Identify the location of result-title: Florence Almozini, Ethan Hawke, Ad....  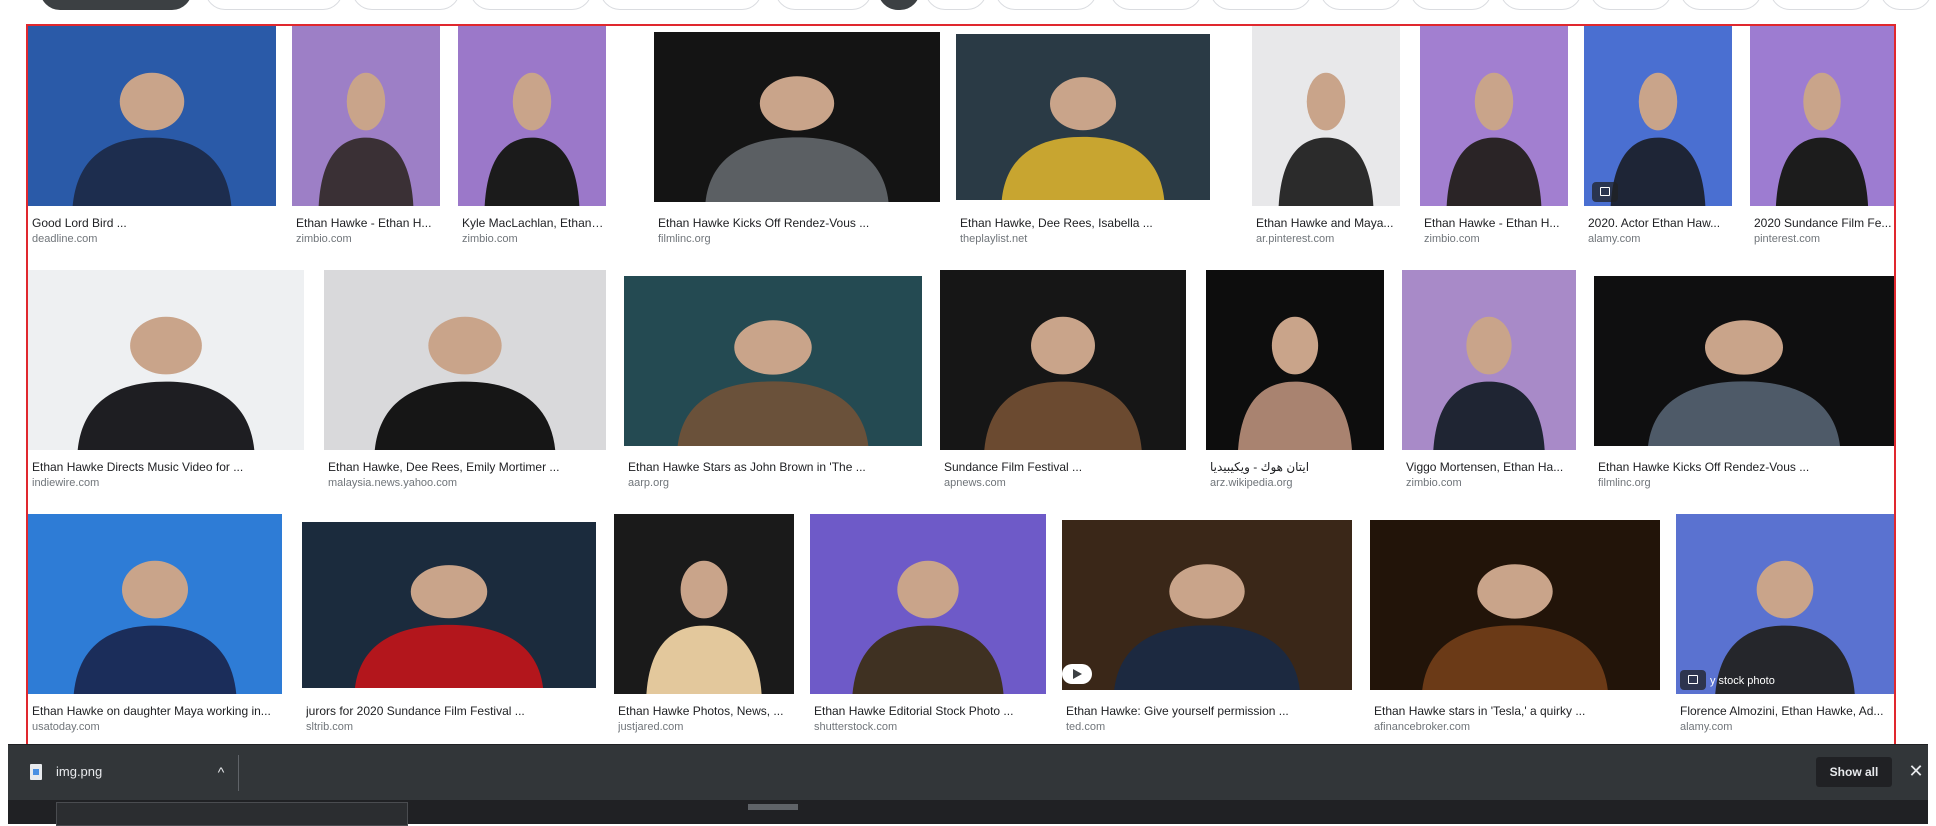
(1786, 711).